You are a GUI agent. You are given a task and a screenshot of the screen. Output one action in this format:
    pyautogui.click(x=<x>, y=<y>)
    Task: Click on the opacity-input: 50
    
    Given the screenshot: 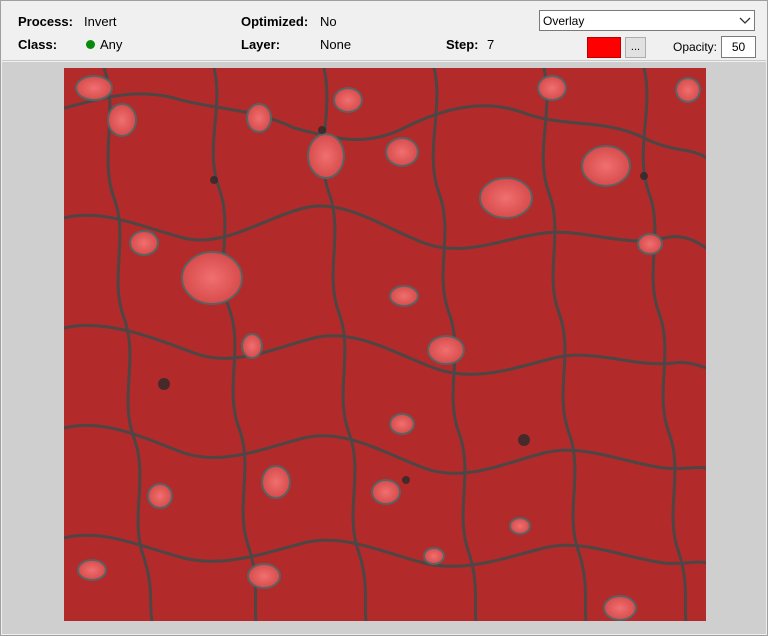 What is the action you would take?
    pyautogui.click(x=738, y=47)
    